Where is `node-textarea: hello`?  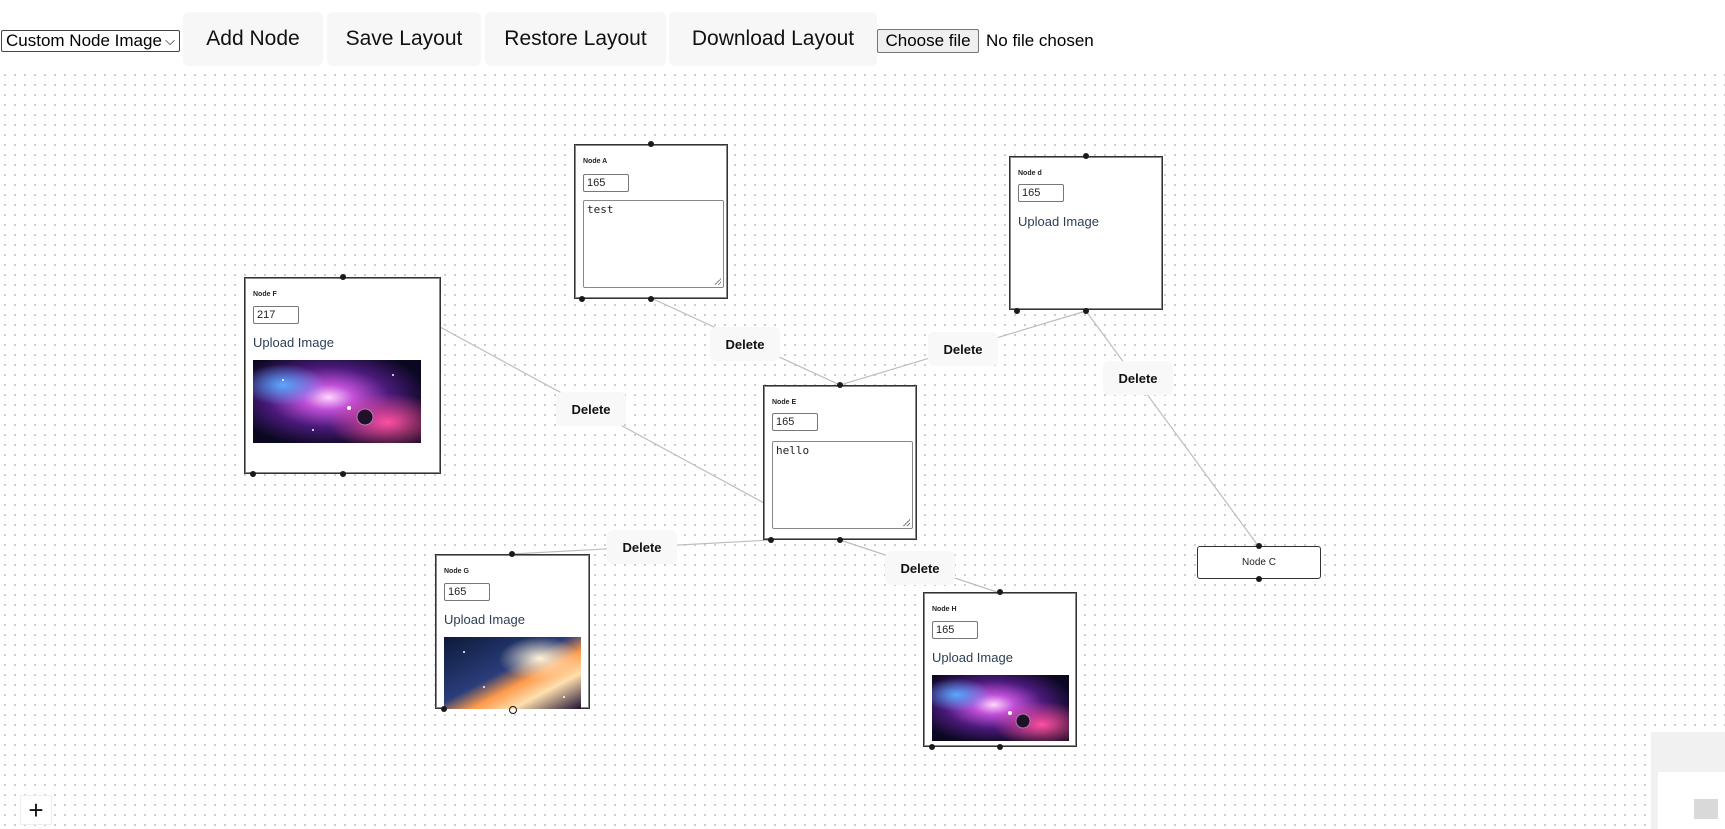
node-textarea: hello is located at coordinates (842, 485).